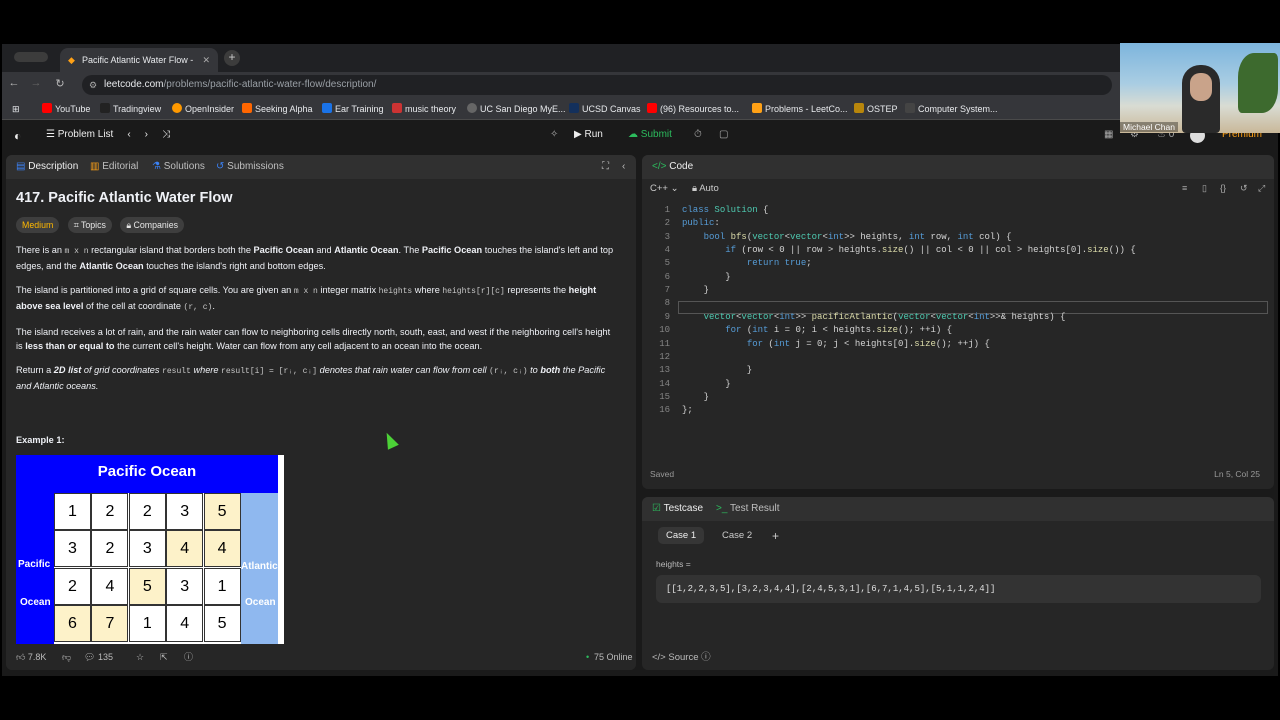 This screenshot has height=720, width=1280. I want to click on tab-test-result: >_ Test Result, so click(747, 509).